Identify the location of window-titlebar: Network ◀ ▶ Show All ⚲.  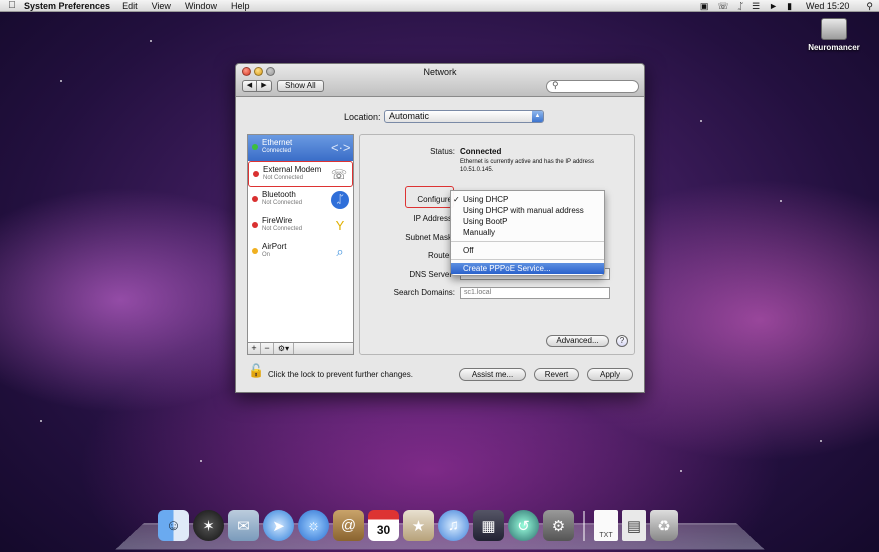
(440, 80).